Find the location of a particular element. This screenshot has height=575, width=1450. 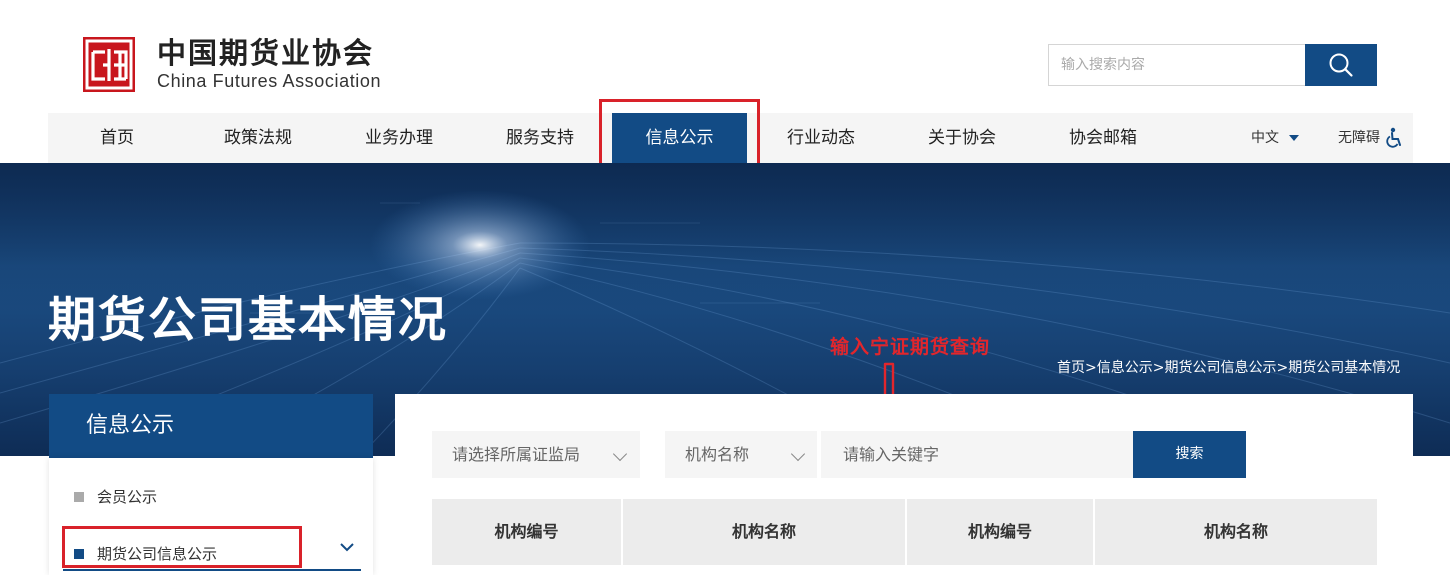

accessibility-label: 无障碍 is located at coordinates (1359, 138).